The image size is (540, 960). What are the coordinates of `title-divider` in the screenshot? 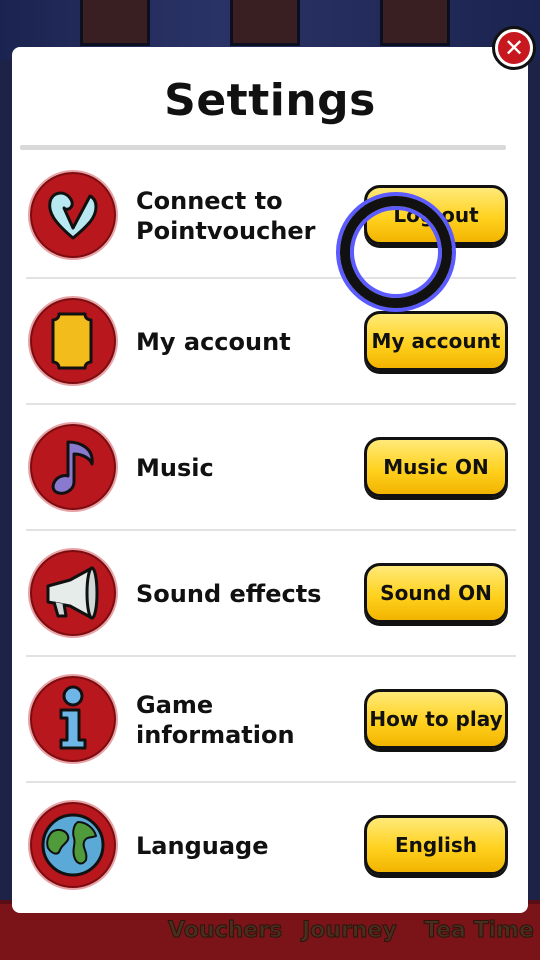 It's located at (263, 147).